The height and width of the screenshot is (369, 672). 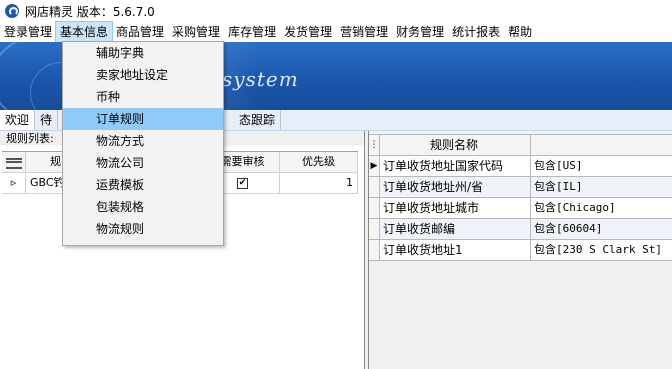 What do you see at coordinates (364, 32) in the screenshot?
I see `menu-marketing: 营销管理` at bounding box center [364, 32].